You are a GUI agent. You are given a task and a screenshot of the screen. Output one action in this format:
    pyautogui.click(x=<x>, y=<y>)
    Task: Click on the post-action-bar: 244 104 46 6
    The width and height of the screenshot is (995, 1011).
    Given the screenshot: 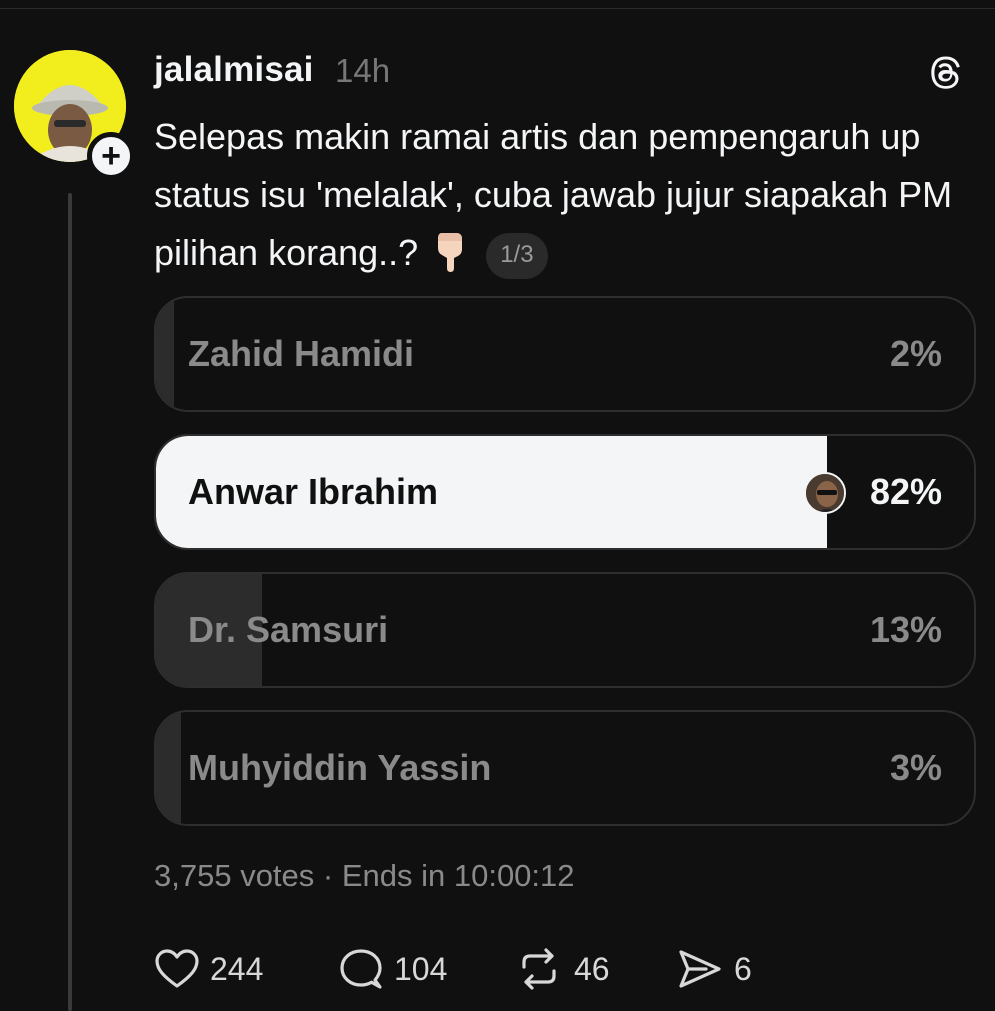 What is the action you would take?
    pyautogui.click(x=504, y=969)
    